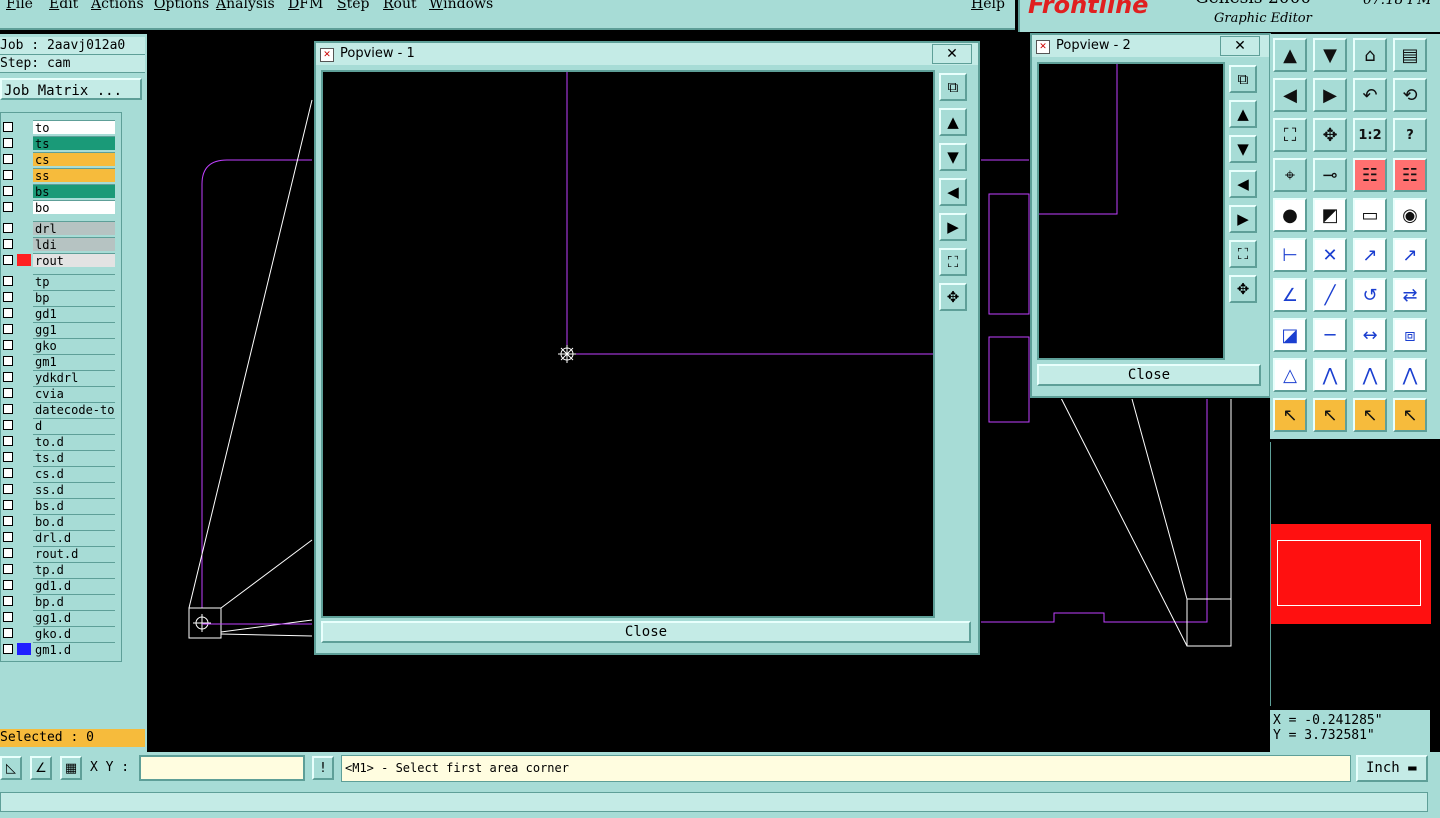 The image size is (1440, 818). Describe the element at coordinates (74, 633) in the screenshot. I see `layer-name: gko.d` at that location.